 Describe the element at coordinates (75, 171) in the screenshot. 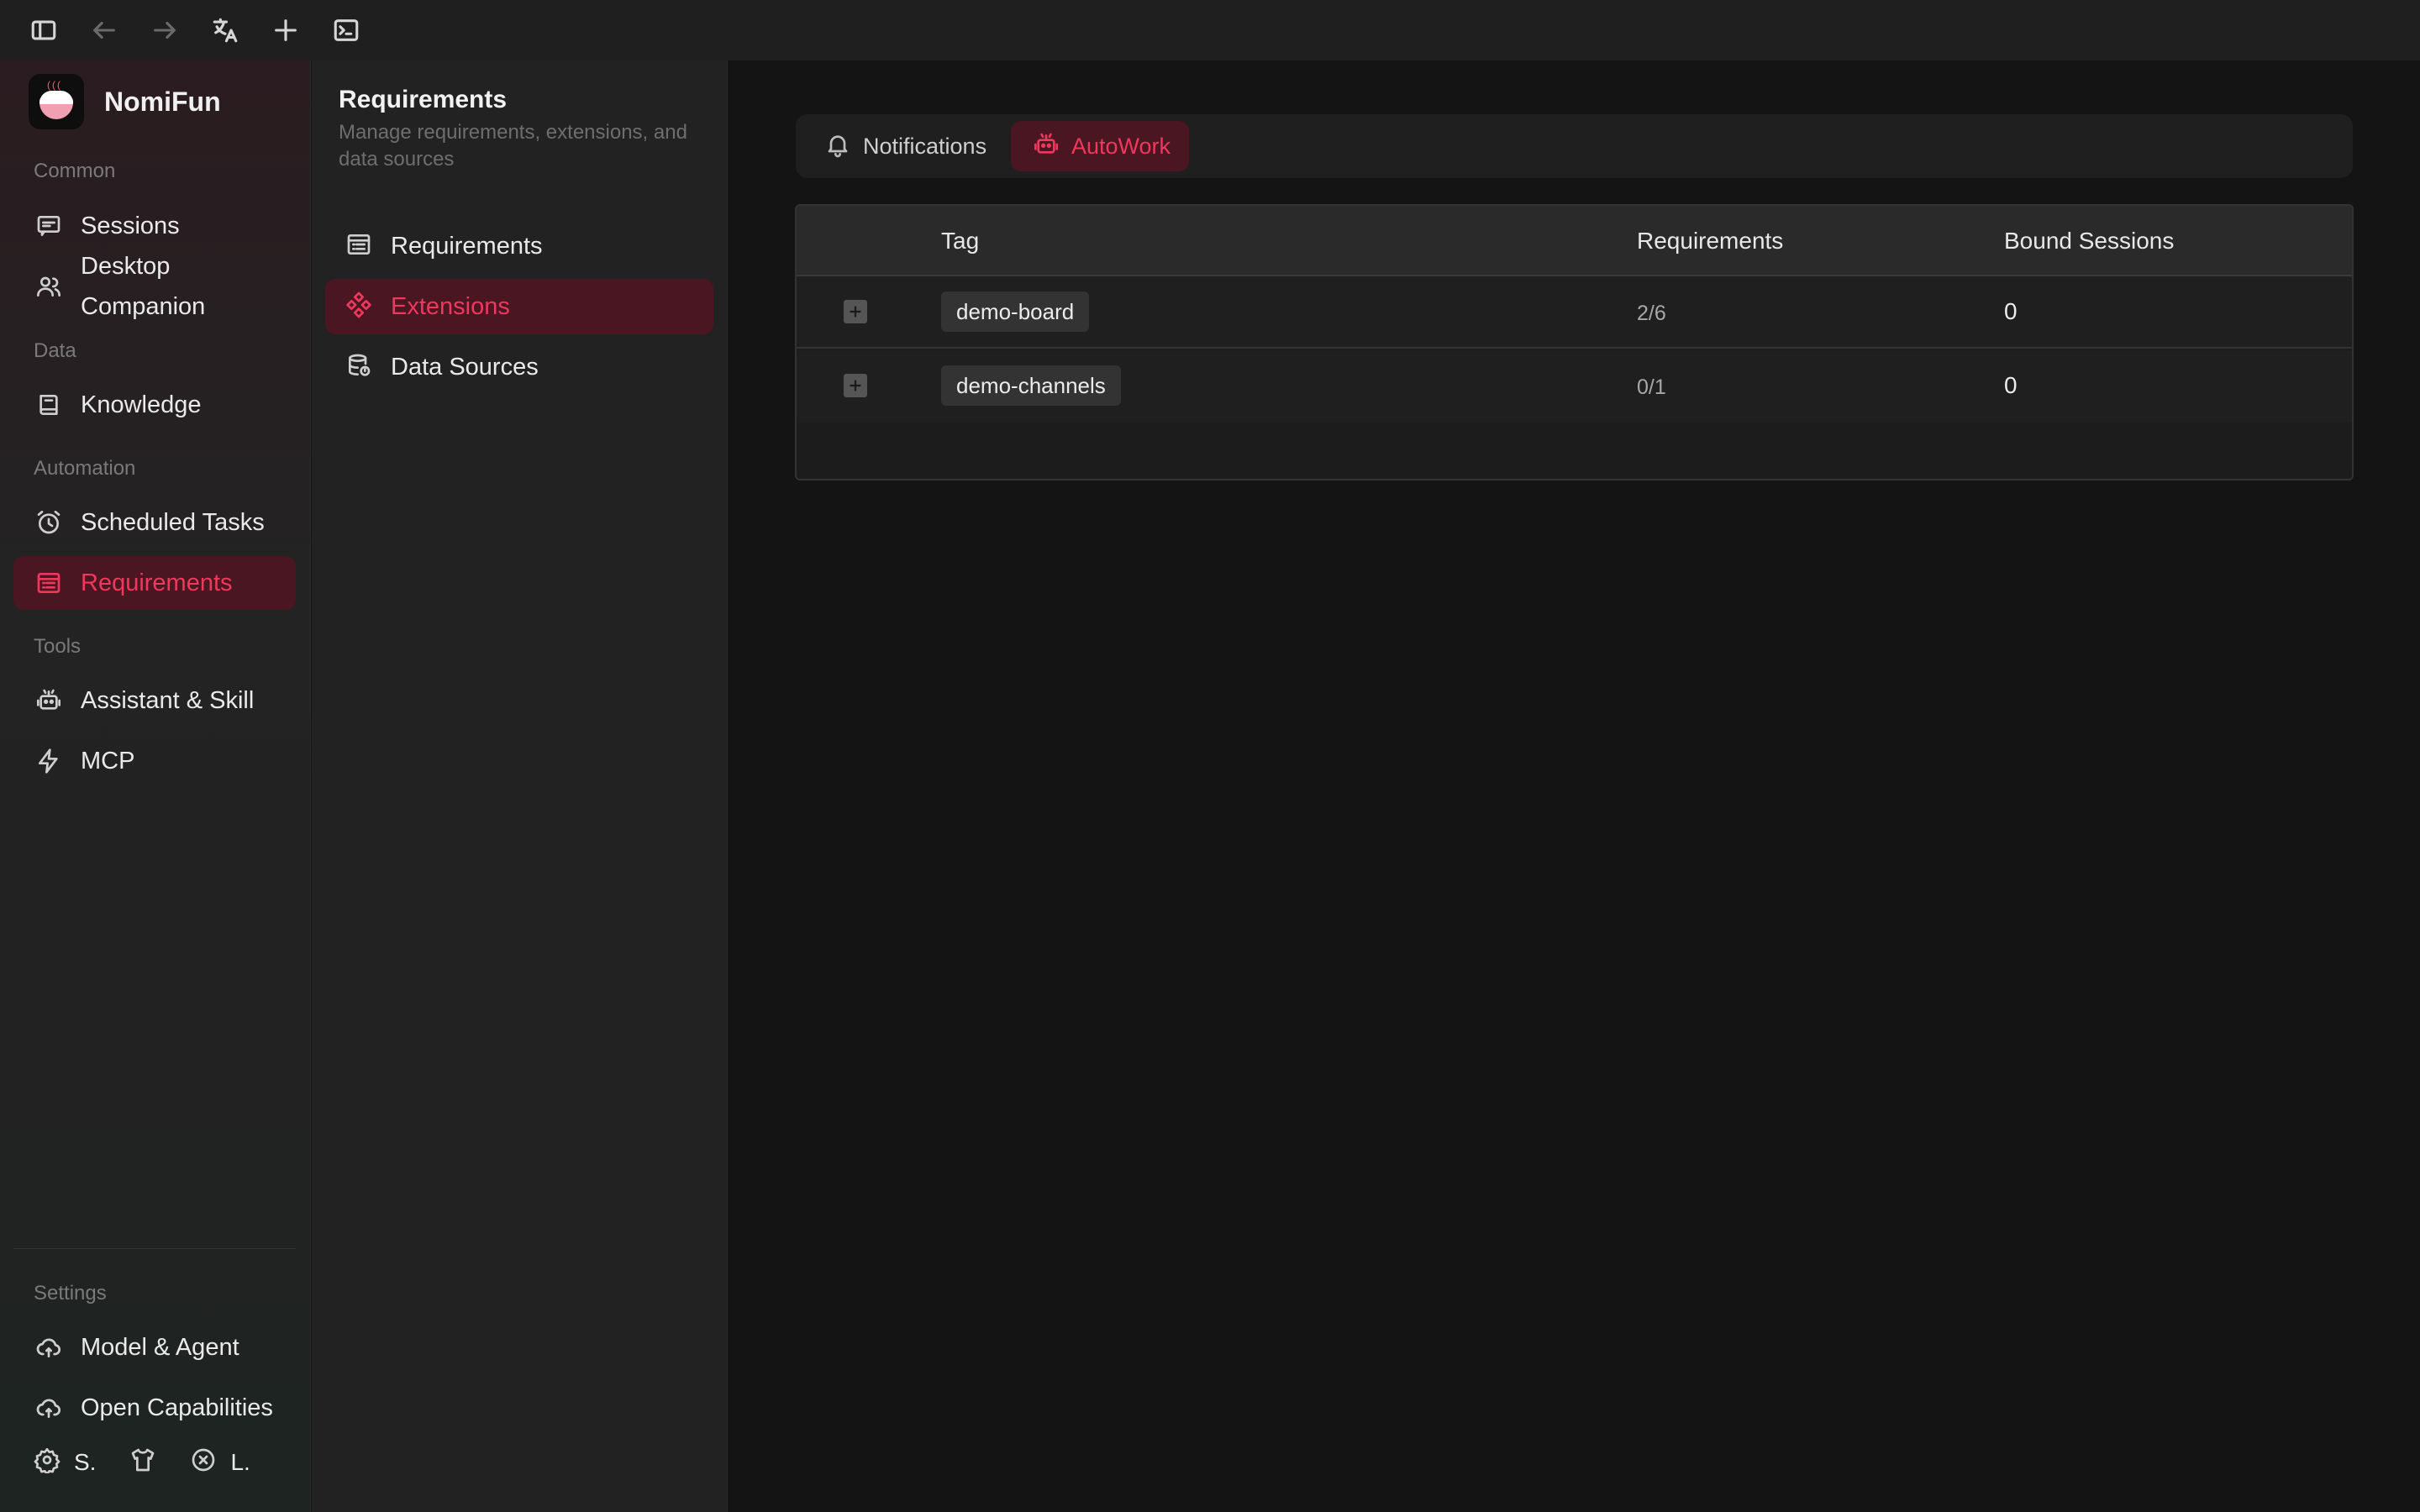

I see `section-label-common: Common` at that location.